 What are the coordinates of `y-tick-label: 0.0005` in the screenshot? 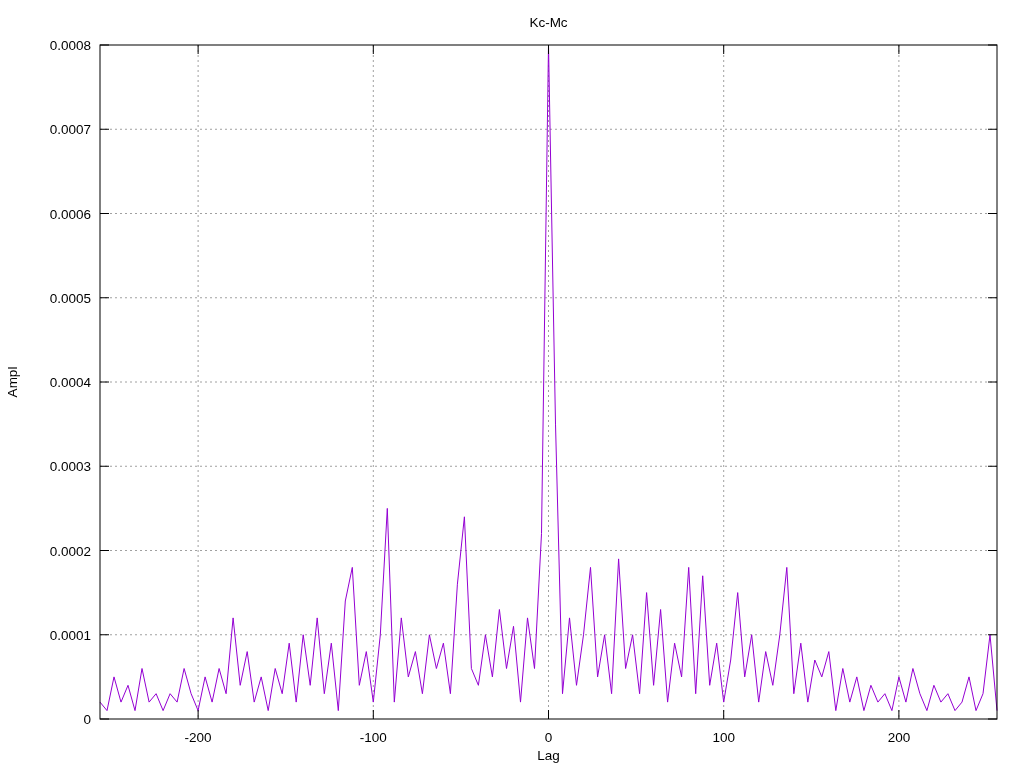 It's located at (70, 298).